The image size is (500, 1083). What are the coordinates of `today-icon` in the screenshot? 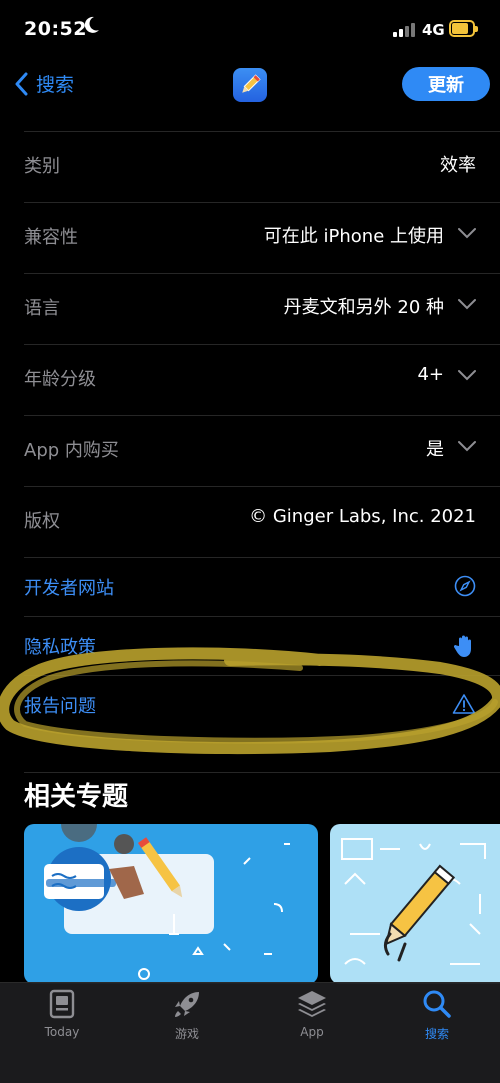 It's located at (62, 1004).